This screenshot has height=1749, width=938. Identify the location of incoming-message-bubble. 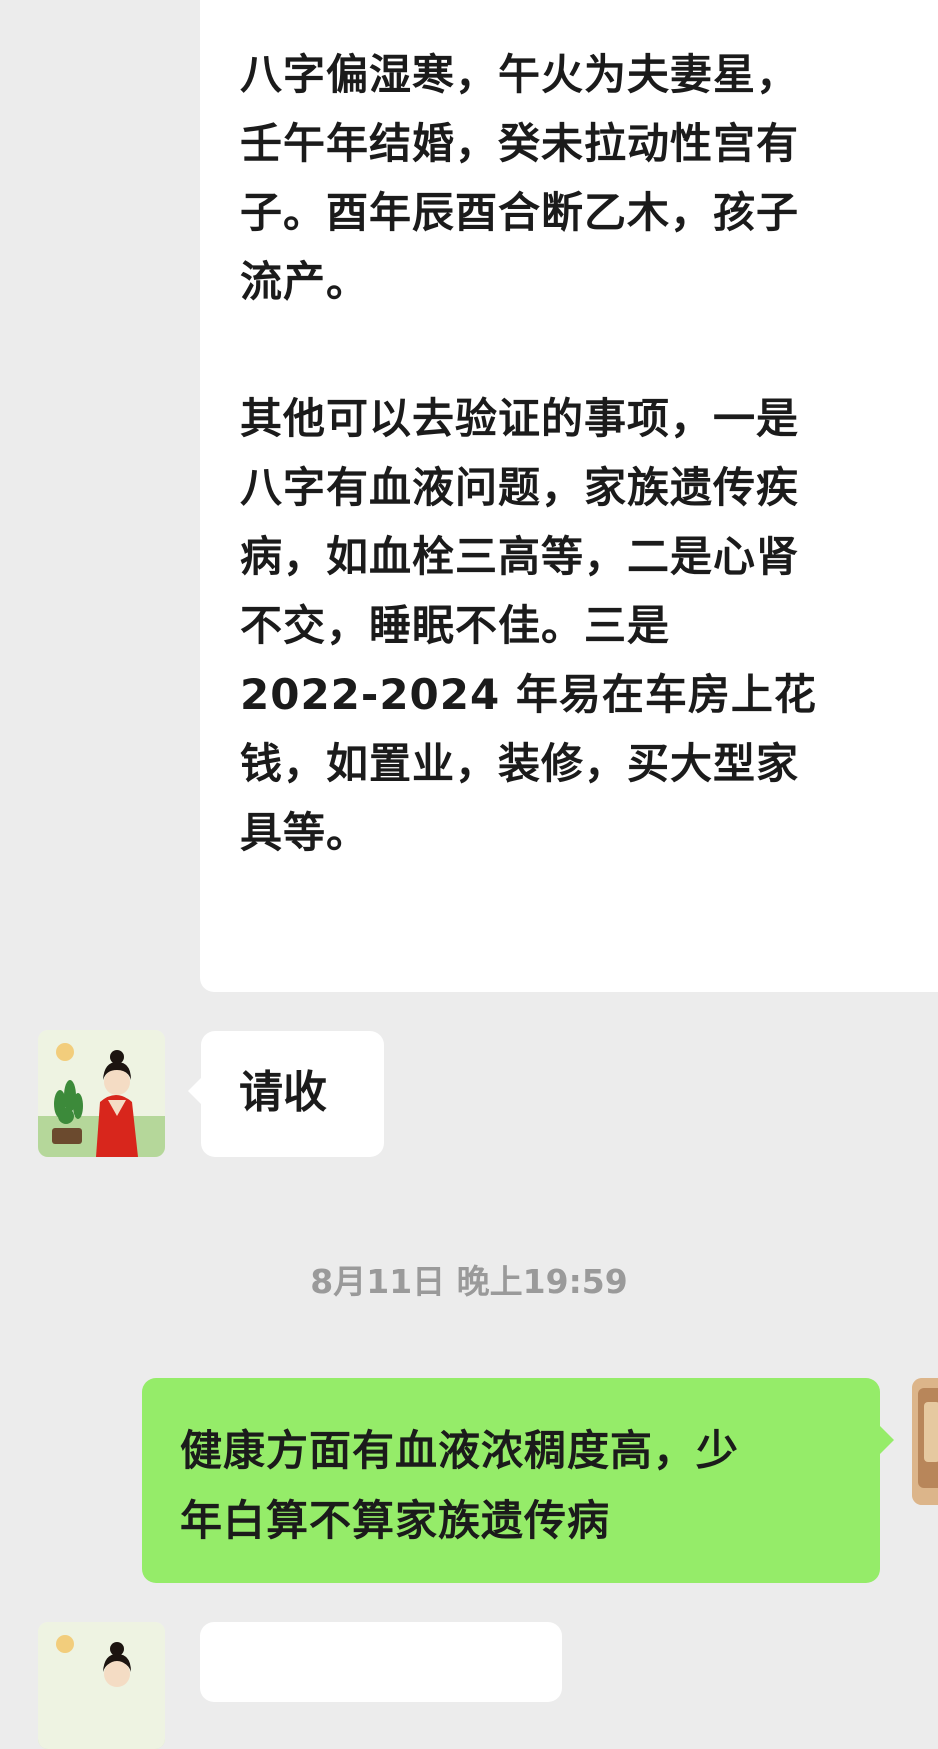
(381, 1662).